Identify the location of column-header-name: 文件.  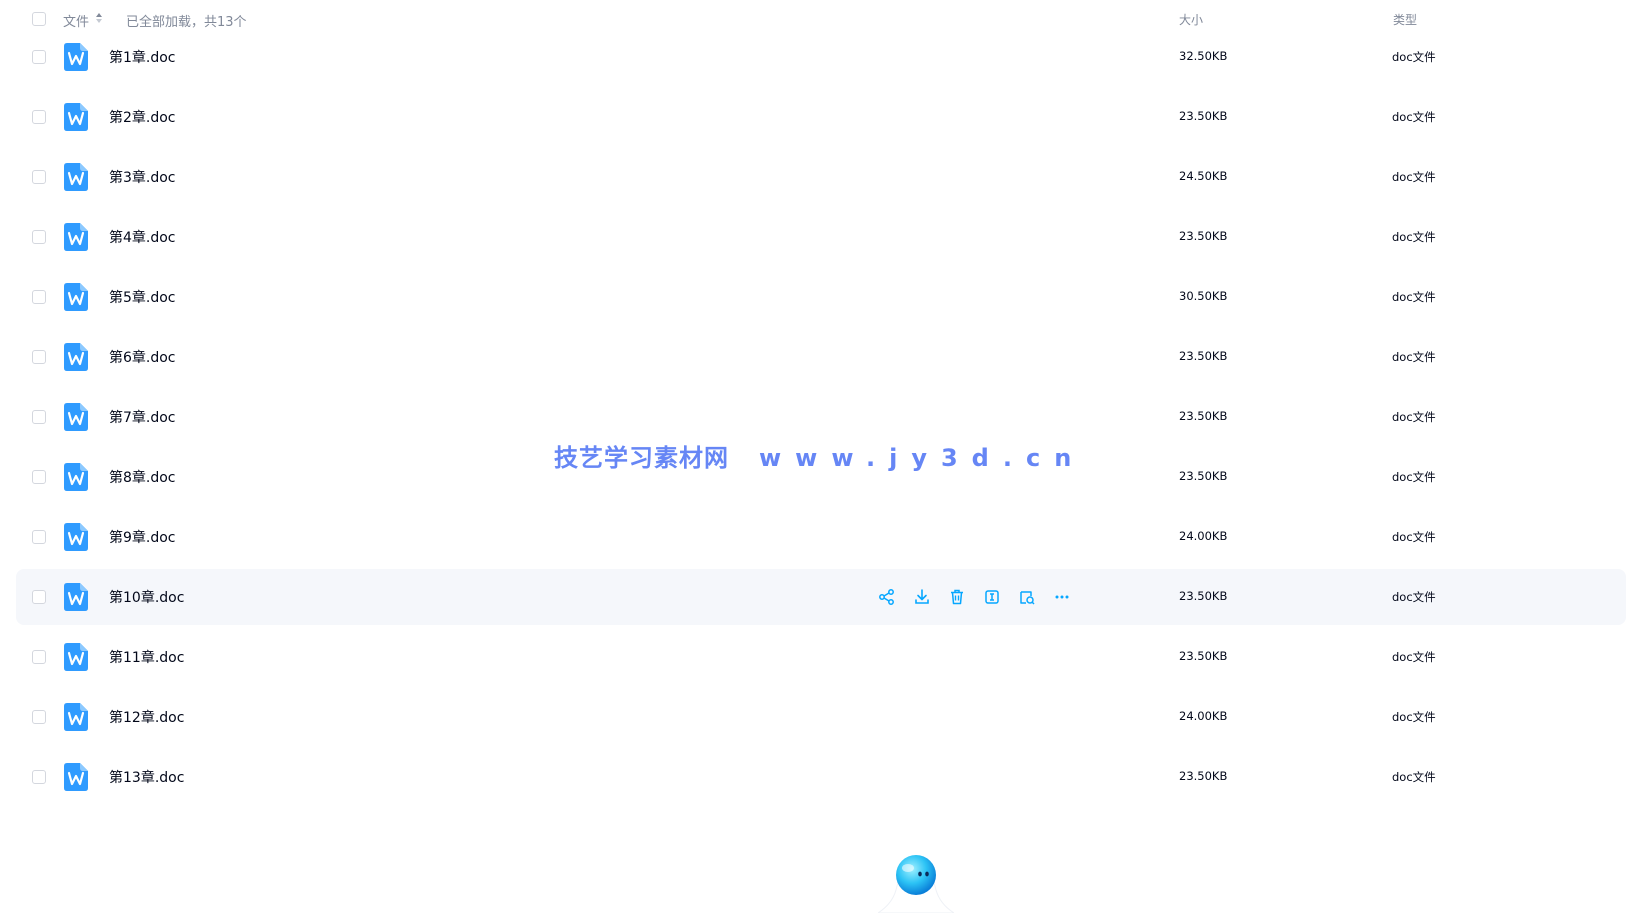
(76, 20).